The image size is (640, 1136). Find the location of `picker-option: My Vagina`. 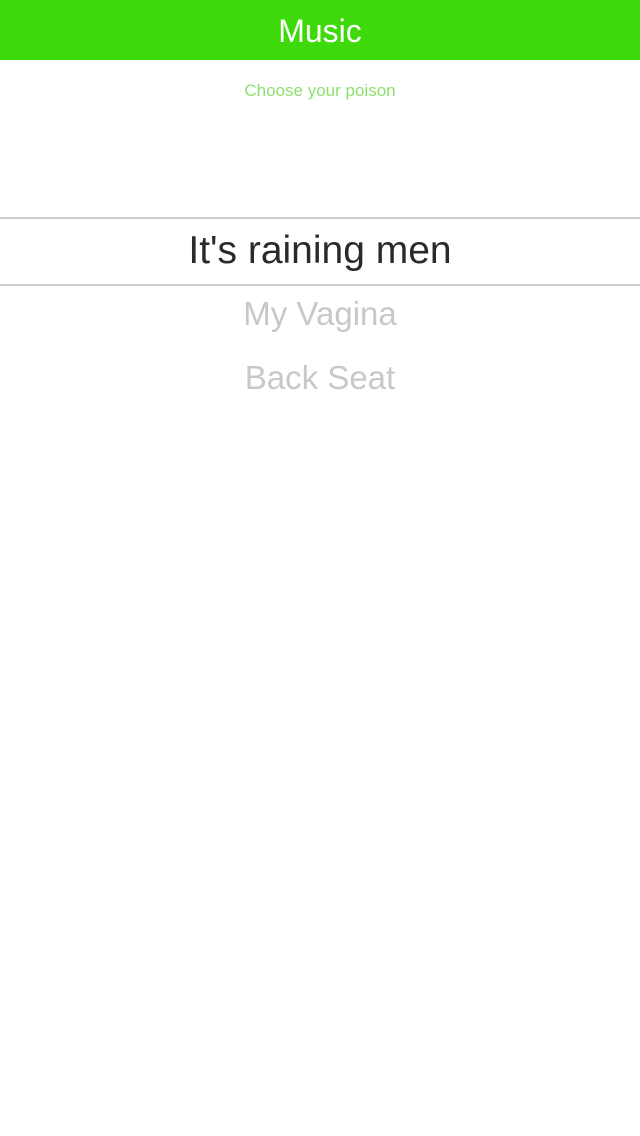

picker-option: My Vagina is located at coordinates (320, 314).